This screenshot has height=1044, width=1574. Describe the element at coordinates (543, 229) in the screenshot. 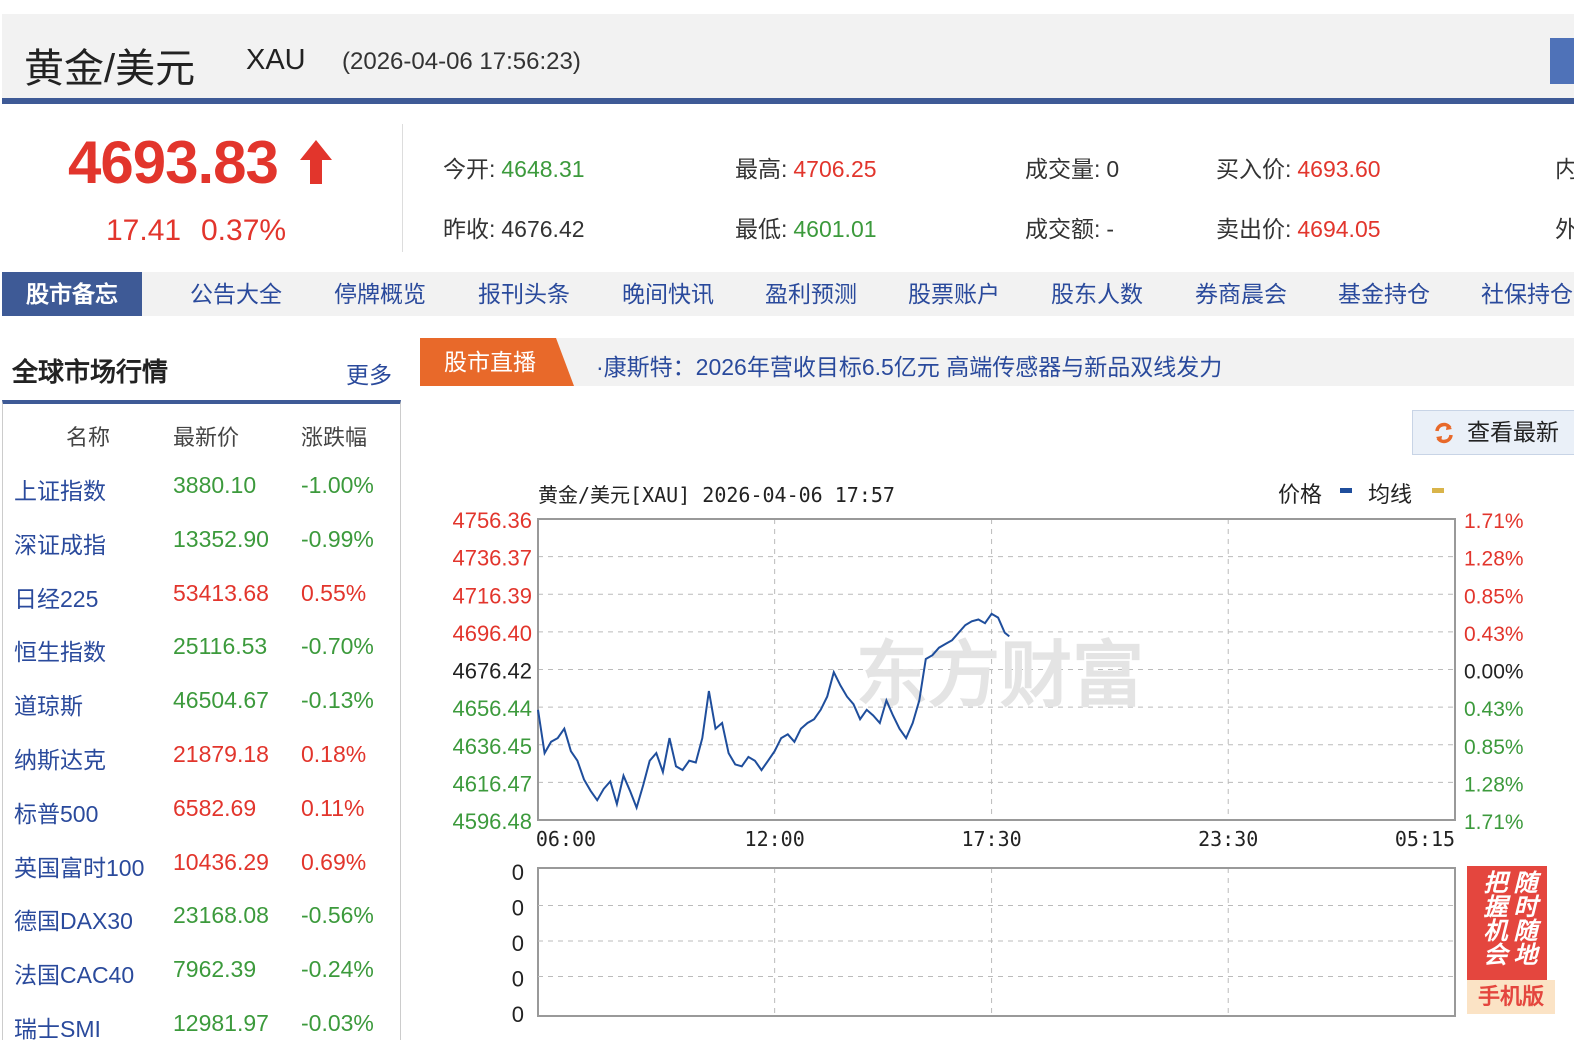

I see `quote-field-value: 4676.42` at that location.